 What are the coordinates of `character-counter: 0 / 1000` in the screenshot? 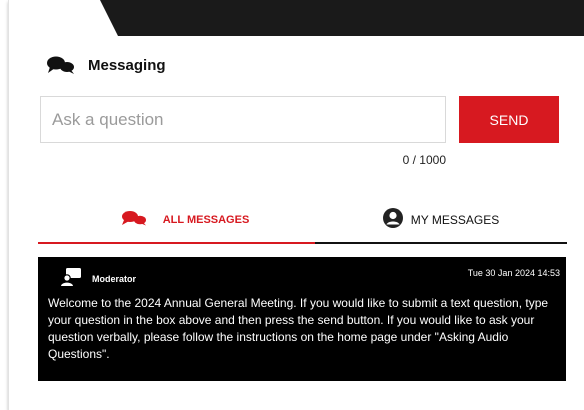 It's located at (424, 160).